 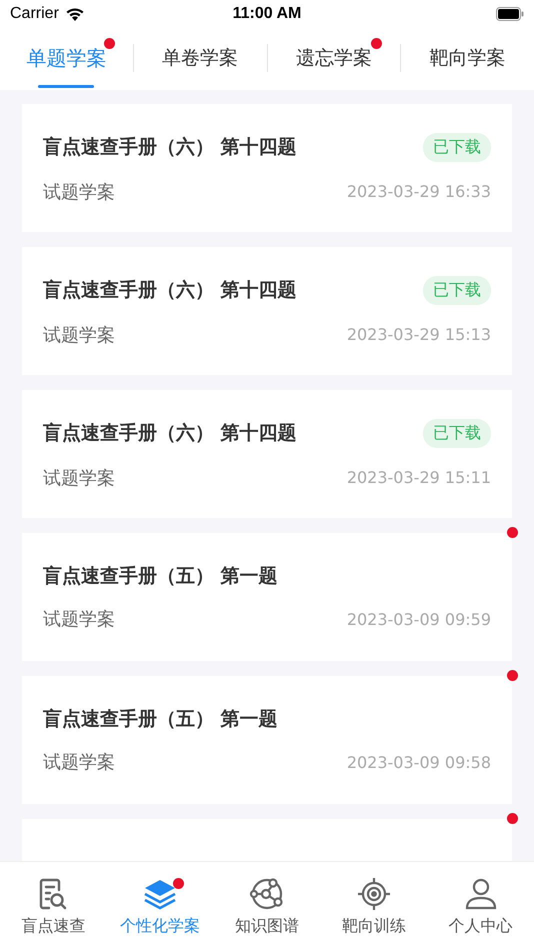 What do you see at coordinates (418, 619) in the screenshot?
I see `card-date: 2023-03-09 09:59` at bounding box center [418, 619].